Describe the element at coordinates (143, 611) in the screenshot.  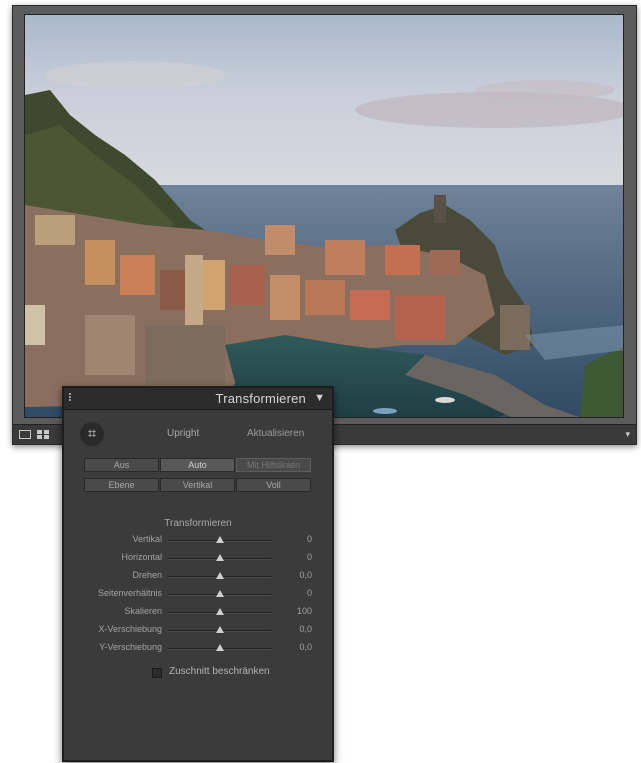
I see `slider-label: Skalieren` at that location.